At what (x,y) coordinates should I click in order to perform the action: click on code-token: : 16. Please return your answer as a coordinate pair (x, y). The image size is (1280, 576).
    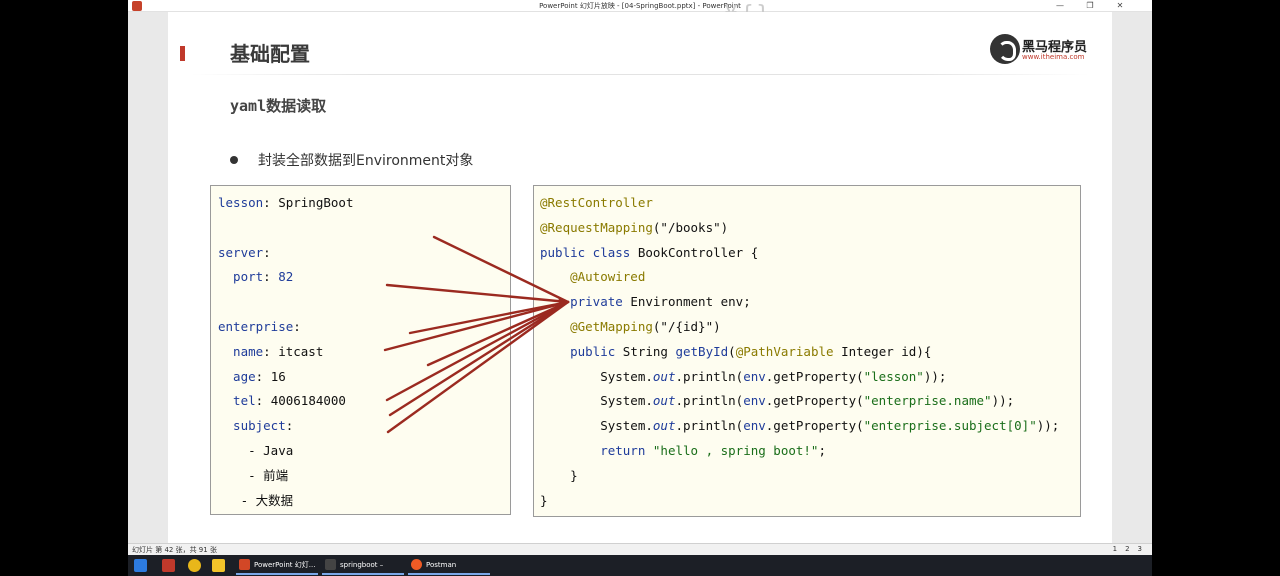
    Looking at the image, I should click on (270, 376).